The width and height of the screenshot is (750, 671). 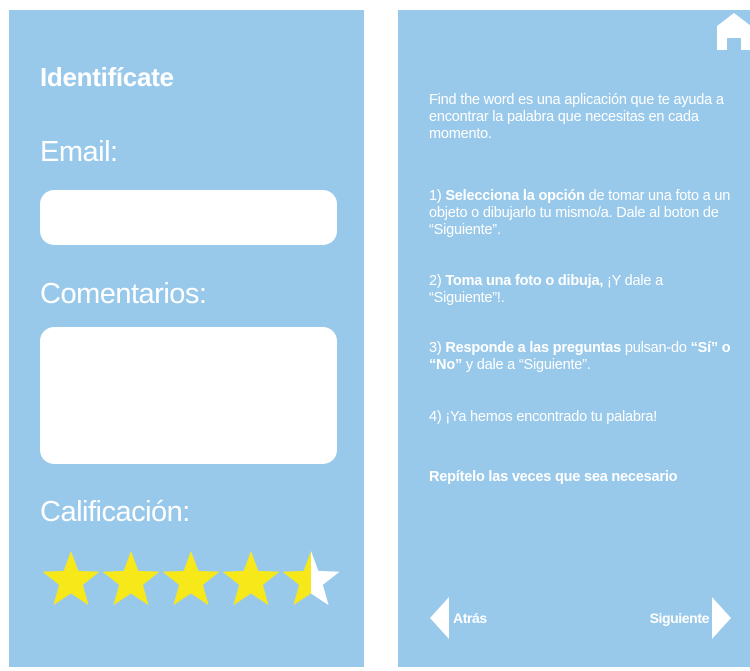 I want to click on comments-label: Comentarios:, so click(x=123, y=294).